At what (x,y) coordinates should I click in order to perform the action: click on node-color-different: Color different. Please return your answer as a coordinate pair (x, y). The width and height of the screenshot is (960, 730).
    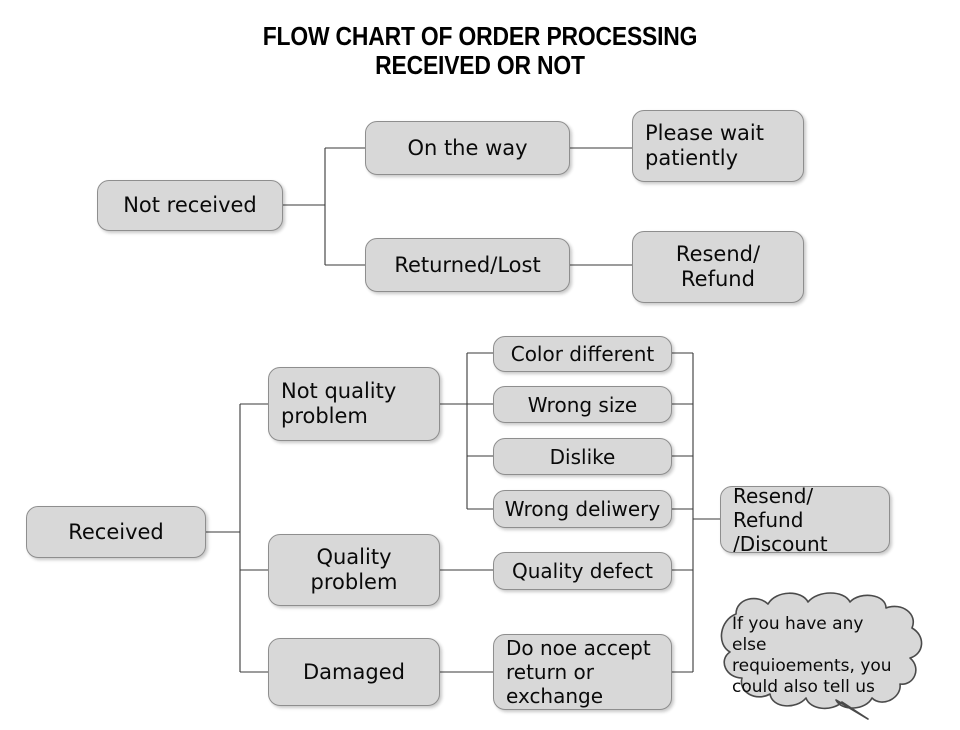
    Looking at the image, I should click on (582, 354).